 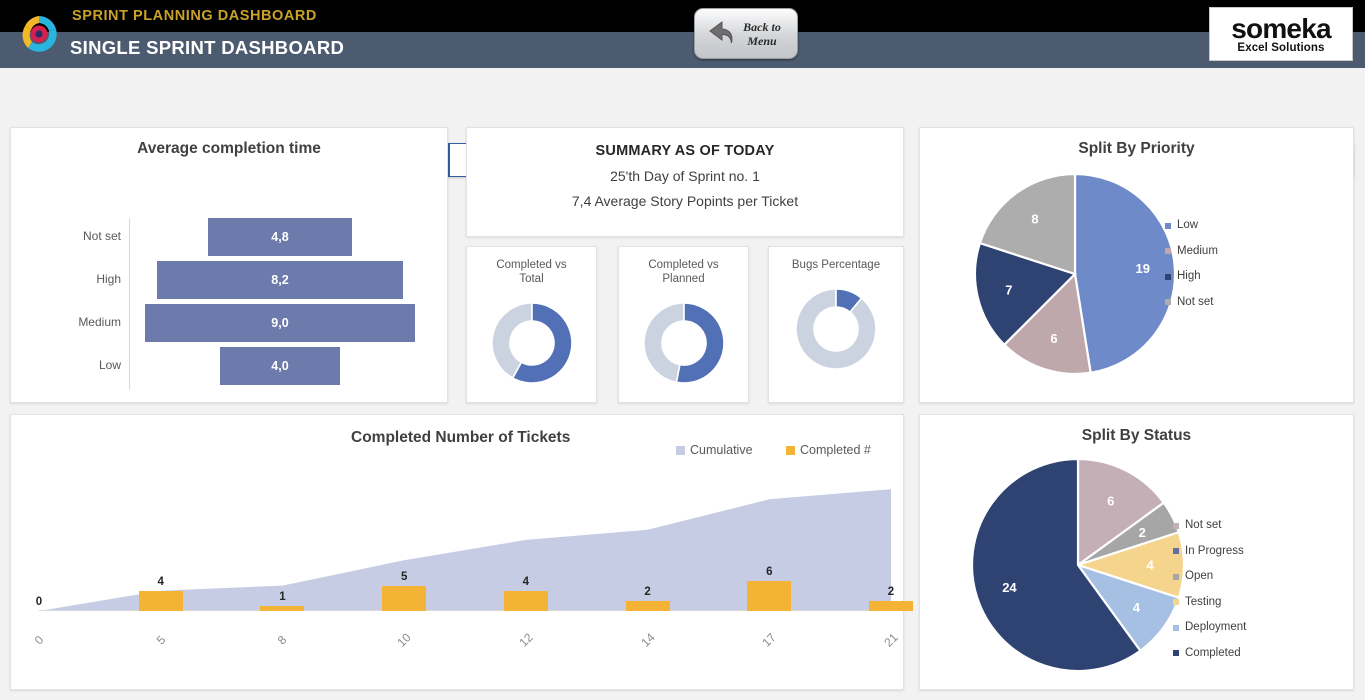 What do you see at coordinates (229, 366) in the screenshot?
I see `bar-row: Low 4,0` at bounding box center [229, 366].